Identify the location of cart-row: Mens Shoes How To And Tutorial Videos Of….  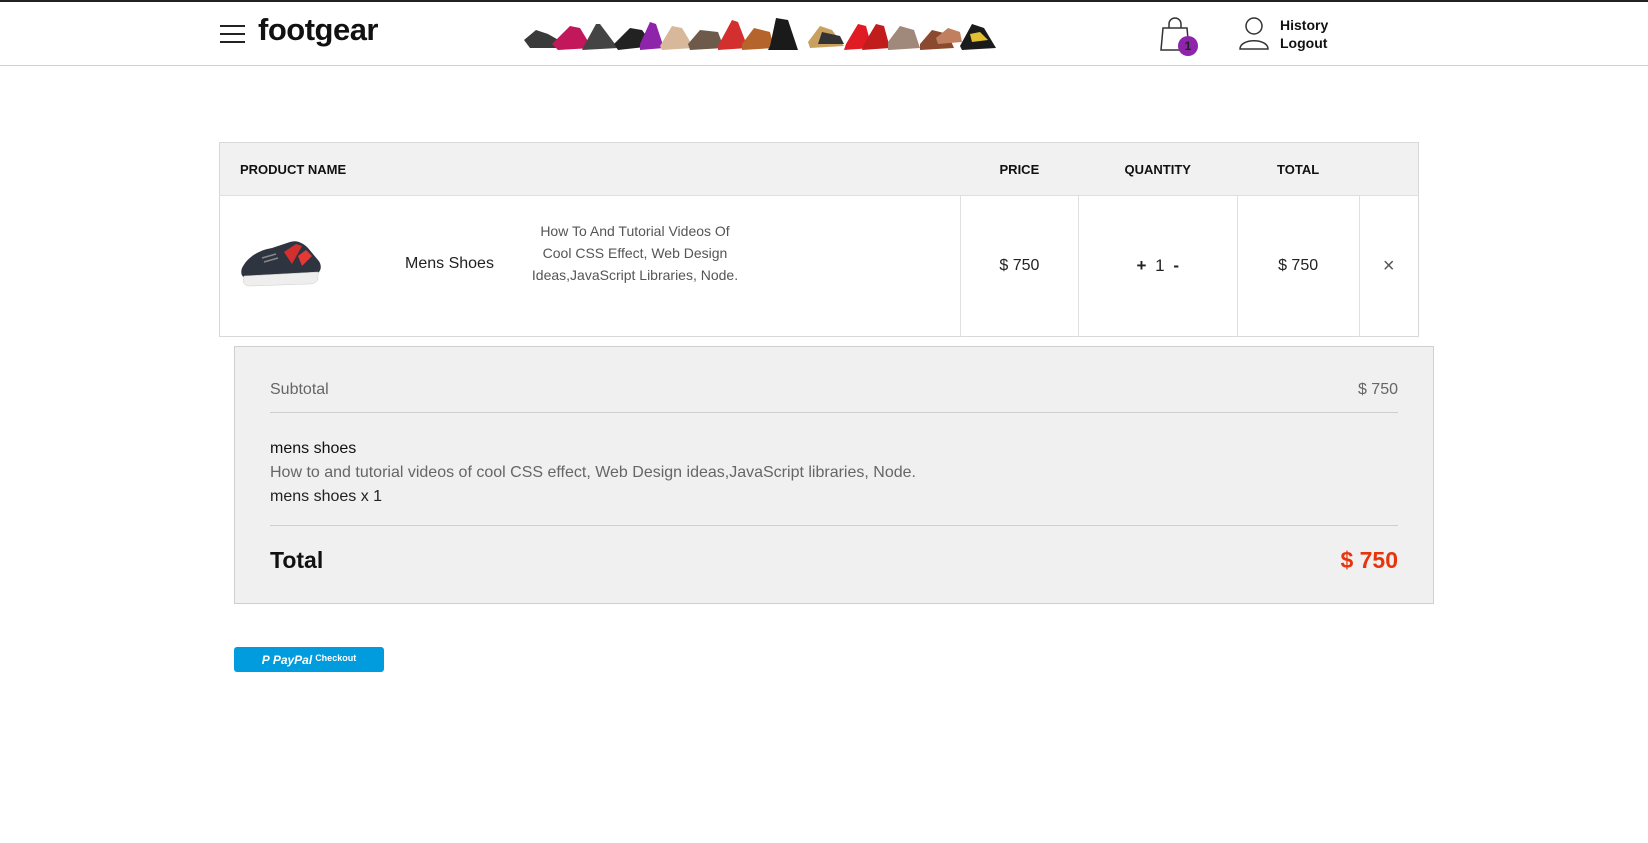
(819, 266).